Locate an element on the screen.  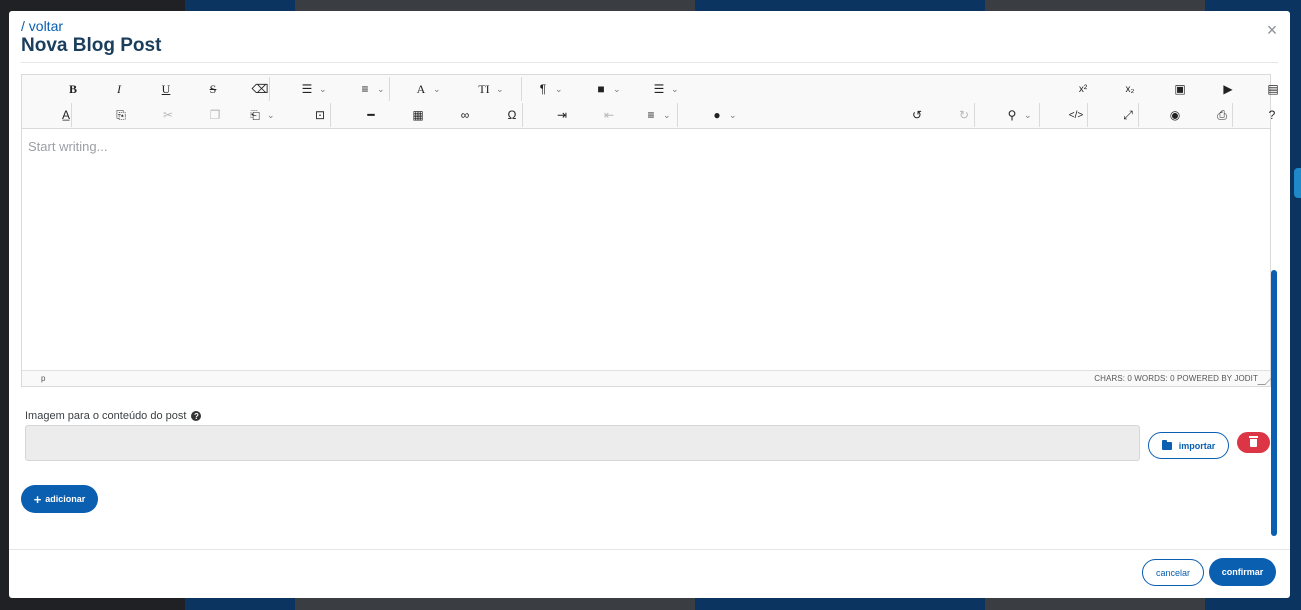
font-icon: A is located at coordinates (421, 88).